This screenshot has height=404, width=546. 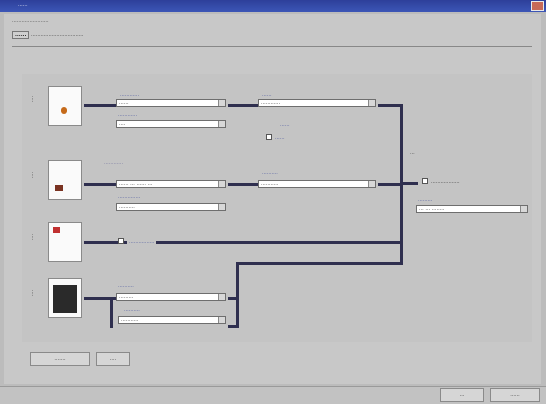 What do you see at coordinates (243, 184) in the screenshot?
I see `row2-connector2` at bounding box center [243, 184].